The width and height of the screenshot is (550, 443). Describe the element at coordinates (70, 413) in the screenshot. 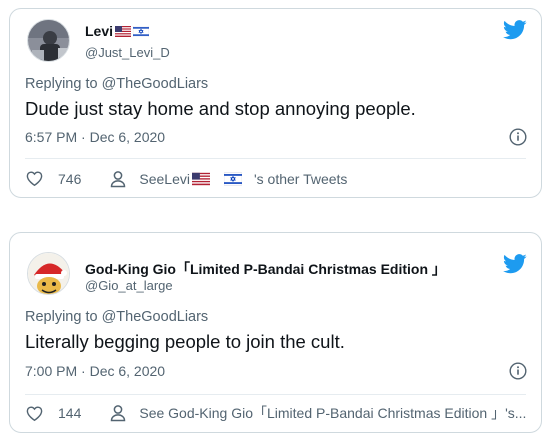

I see `like-count: 144` at that location.